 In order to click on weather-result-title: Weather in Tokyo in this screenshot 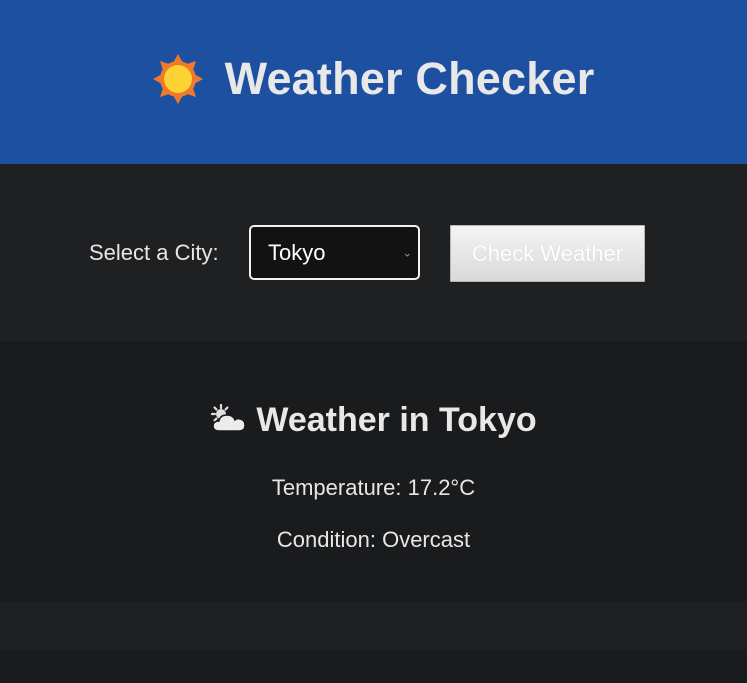, I will do `click(373, 422)`.